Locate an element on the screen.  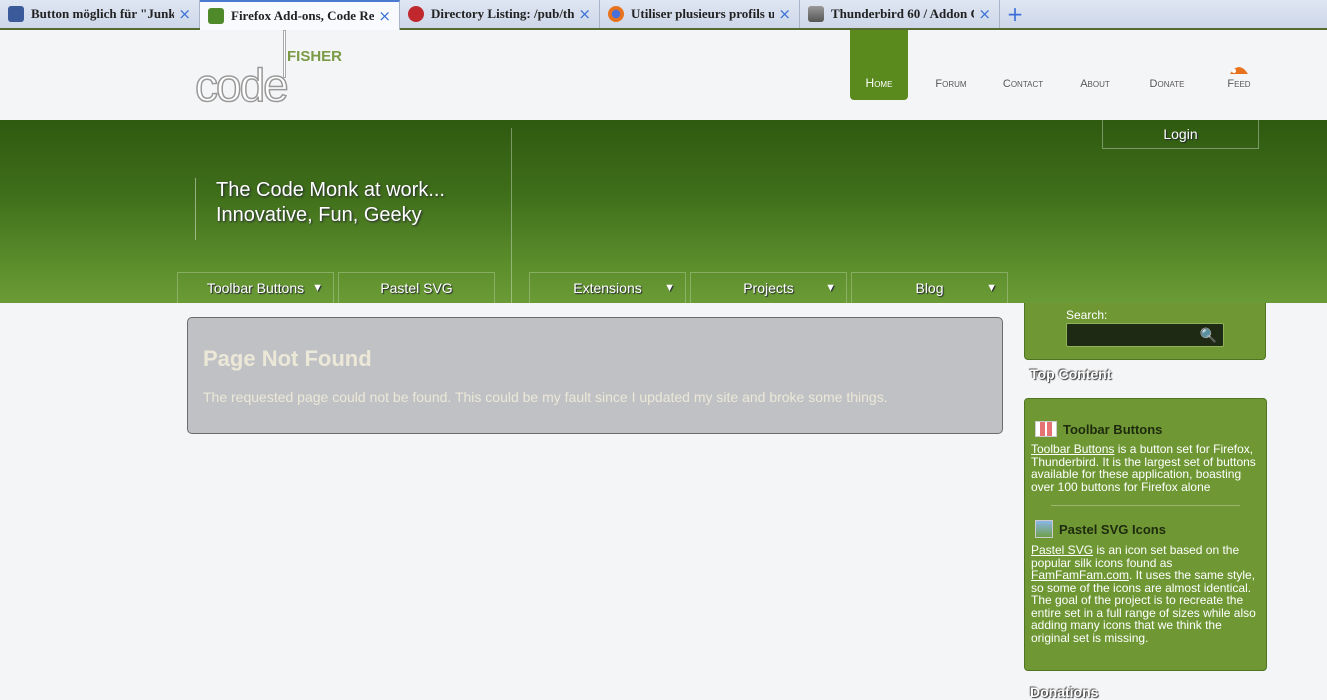
search-panel: Search: 🔍 is located at coordinates (1145, 331).